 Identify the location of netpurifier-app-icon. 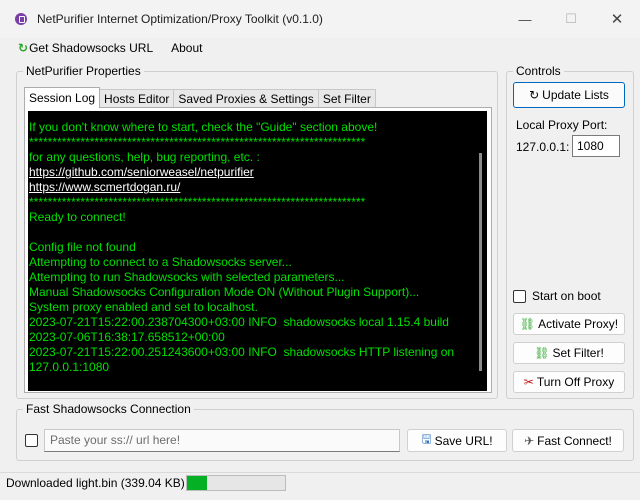
(21, 19).